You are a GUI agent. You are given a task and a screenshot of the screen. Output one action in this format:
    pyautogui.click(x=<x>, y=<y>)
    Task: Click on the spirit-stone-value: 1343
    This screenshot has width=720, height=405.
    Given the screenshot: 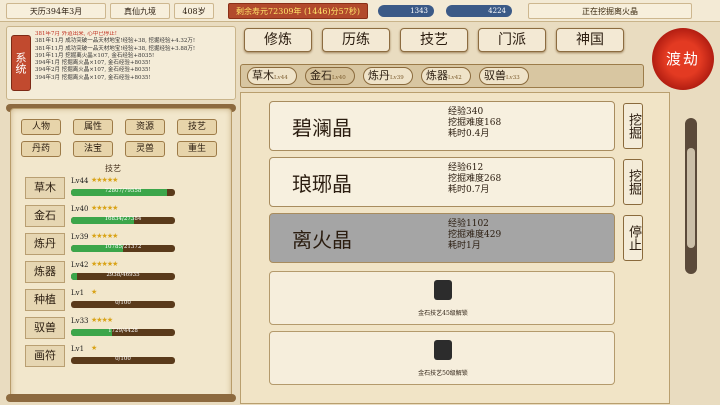 What is the action you would take?
    pyautogui.click(x=419, y=11)
    